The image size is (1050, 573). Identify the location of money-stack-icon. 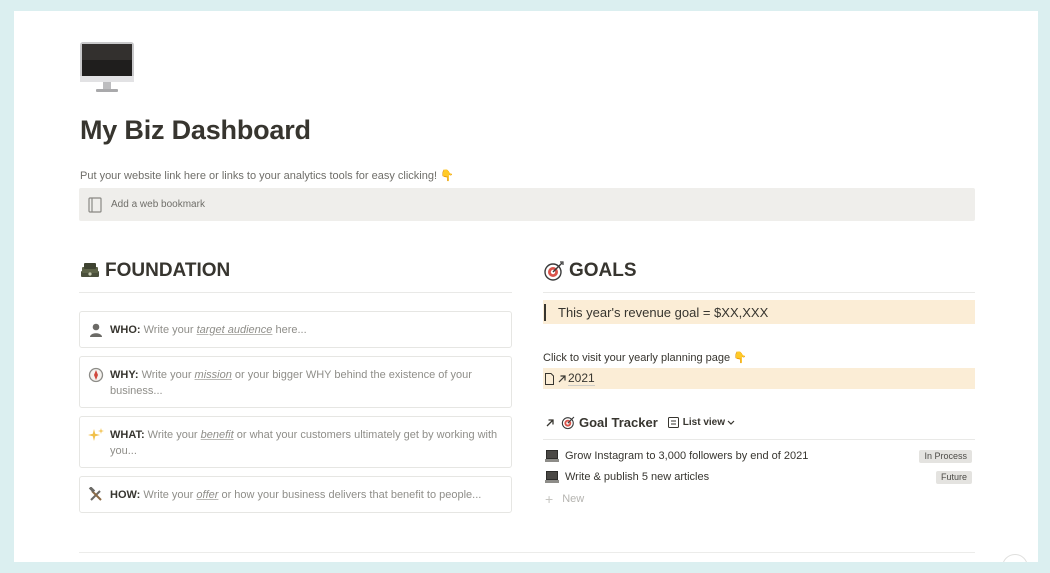
(90, 270).